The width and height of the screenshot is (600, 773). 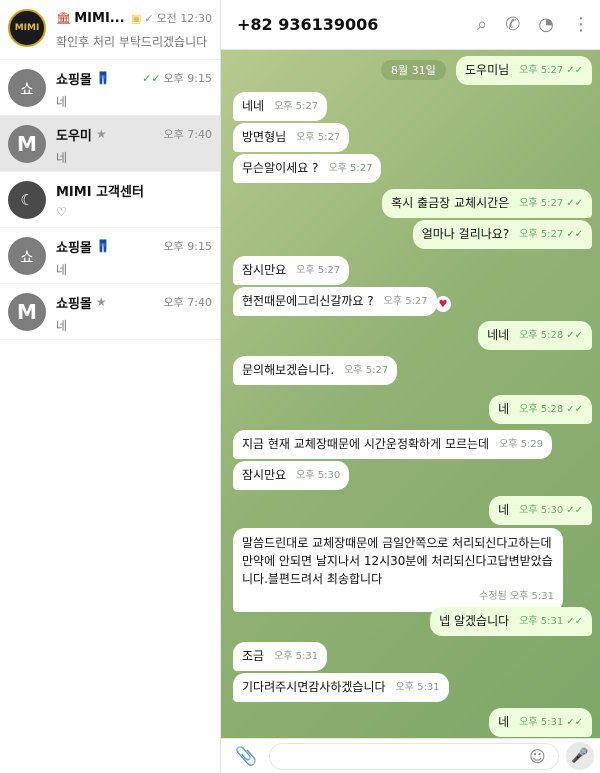 I want to click on message-bubble: 얼마나 걸리나요? 오후 5:27 ✓✓, so click(x=502, y=234).